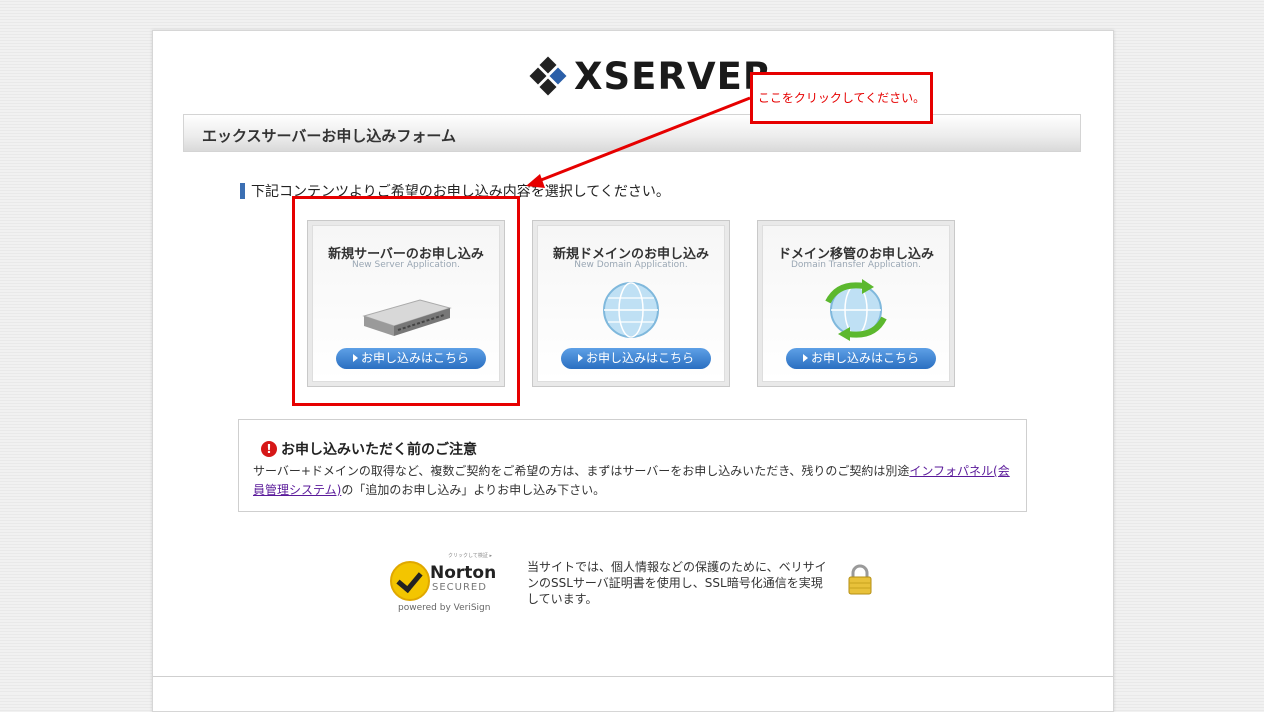 This screenshot has height=712, width=1264. Describe the element at coordinates (633, 676) in the screenshot. I see `footer-divider` at that location.